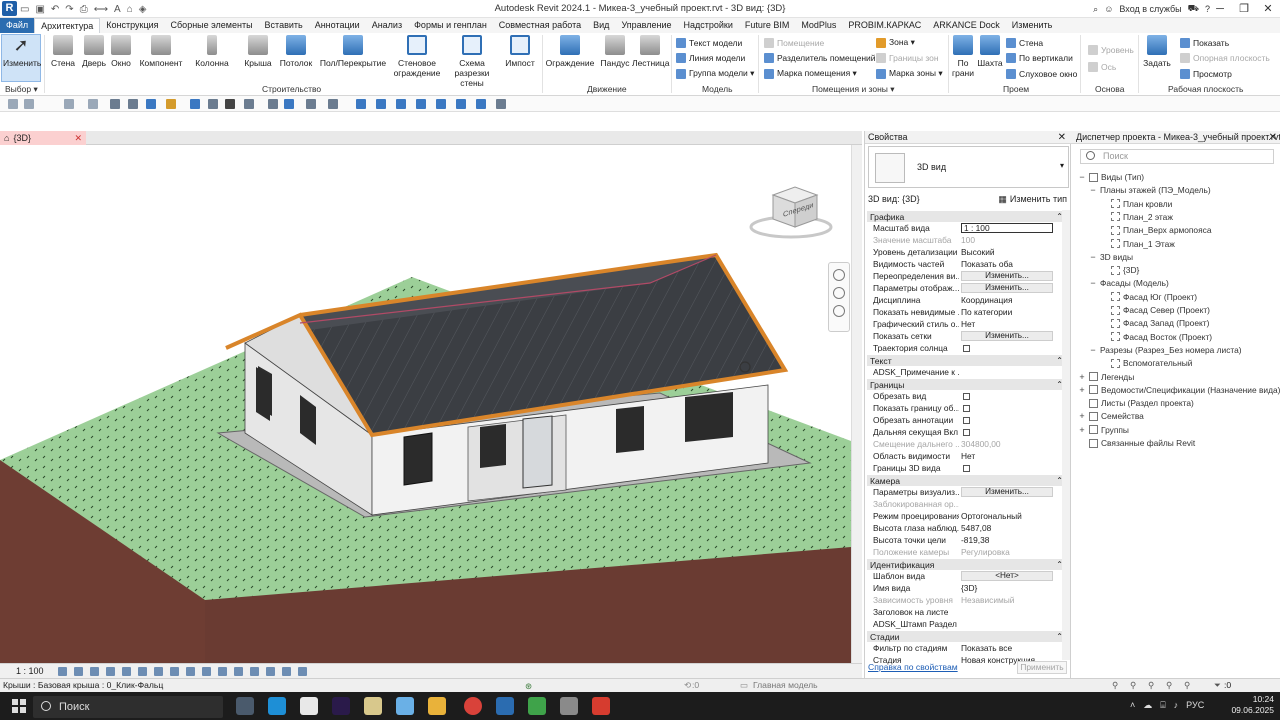 Image resolution: width=1280 pixels, height=720 pixels. I want to click on window-button: Окно, so click(121, 51).